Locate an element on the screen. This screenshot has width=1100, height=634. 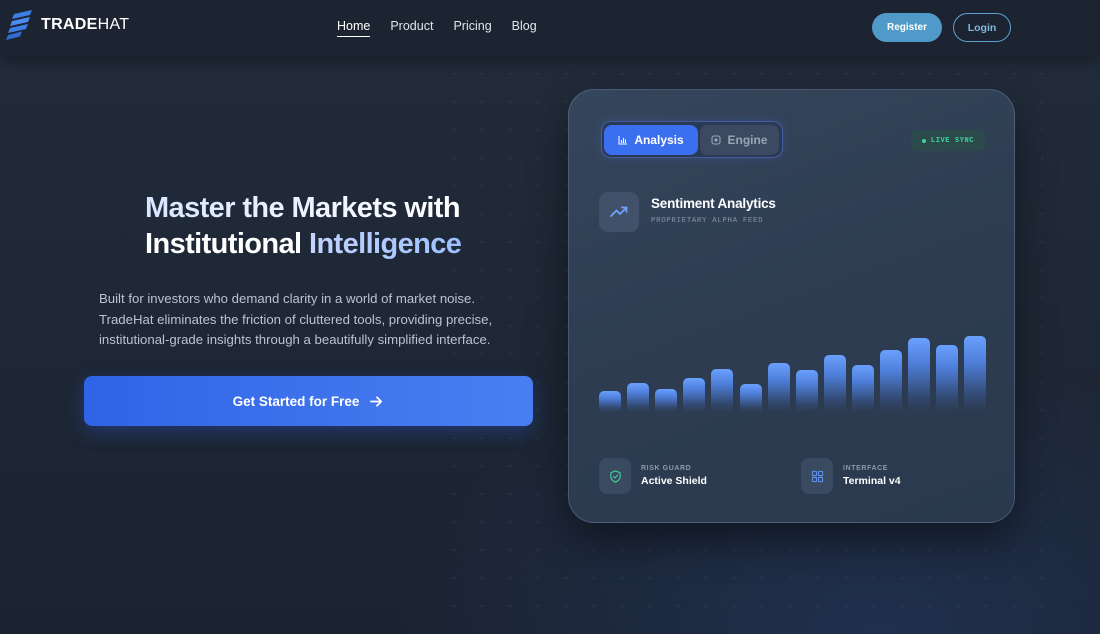
brand-name: TRADEHAT is located at coordinates (85, 24).